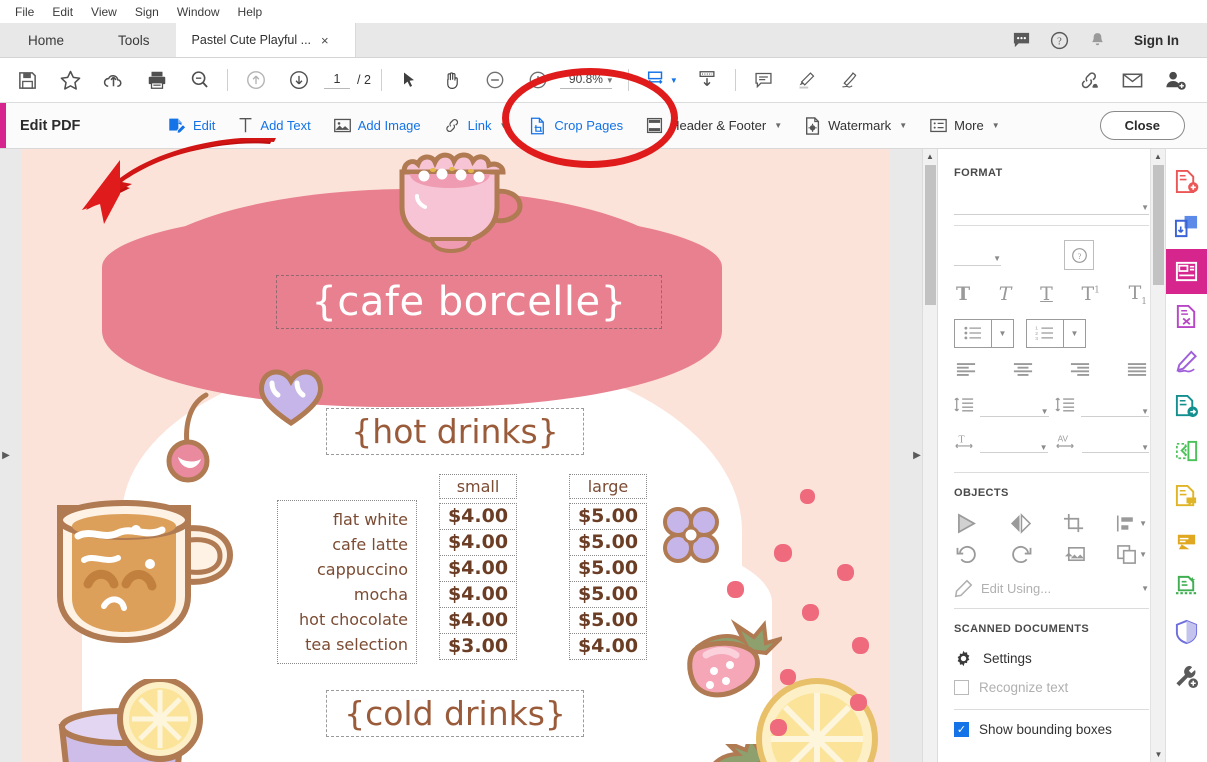 The width and height of the screenshot is (1207, 762). Describe the element at coordinates (1051, 658) in the screenshot. I see `scan-settings-button: Settings` at that location.